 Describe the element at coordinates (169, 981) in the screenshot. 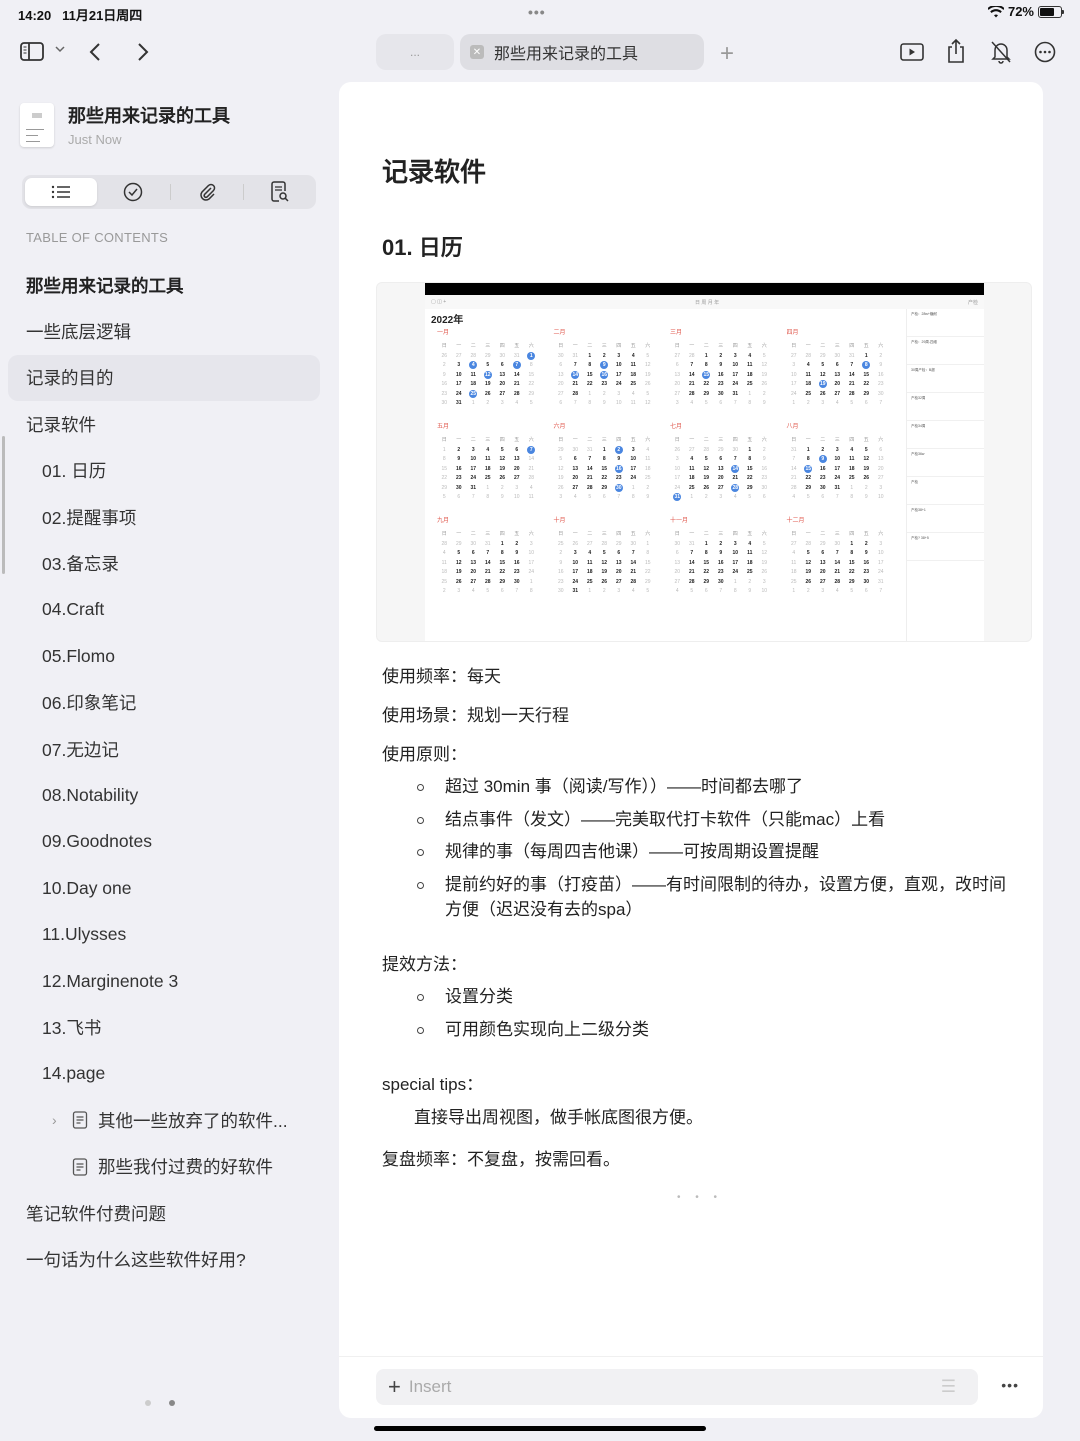

I see `toc-item: 12.Marginenote 3` at that location.